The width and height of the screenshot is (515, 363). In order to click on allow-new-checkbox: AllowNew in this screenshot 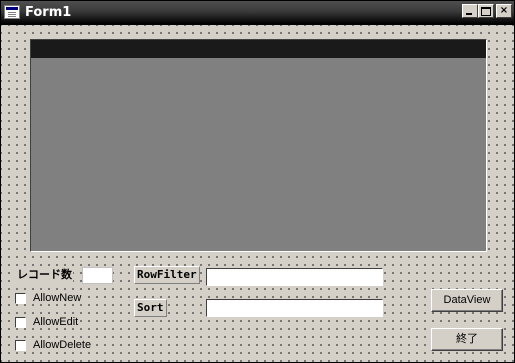, I will do `click(49, 298)`.